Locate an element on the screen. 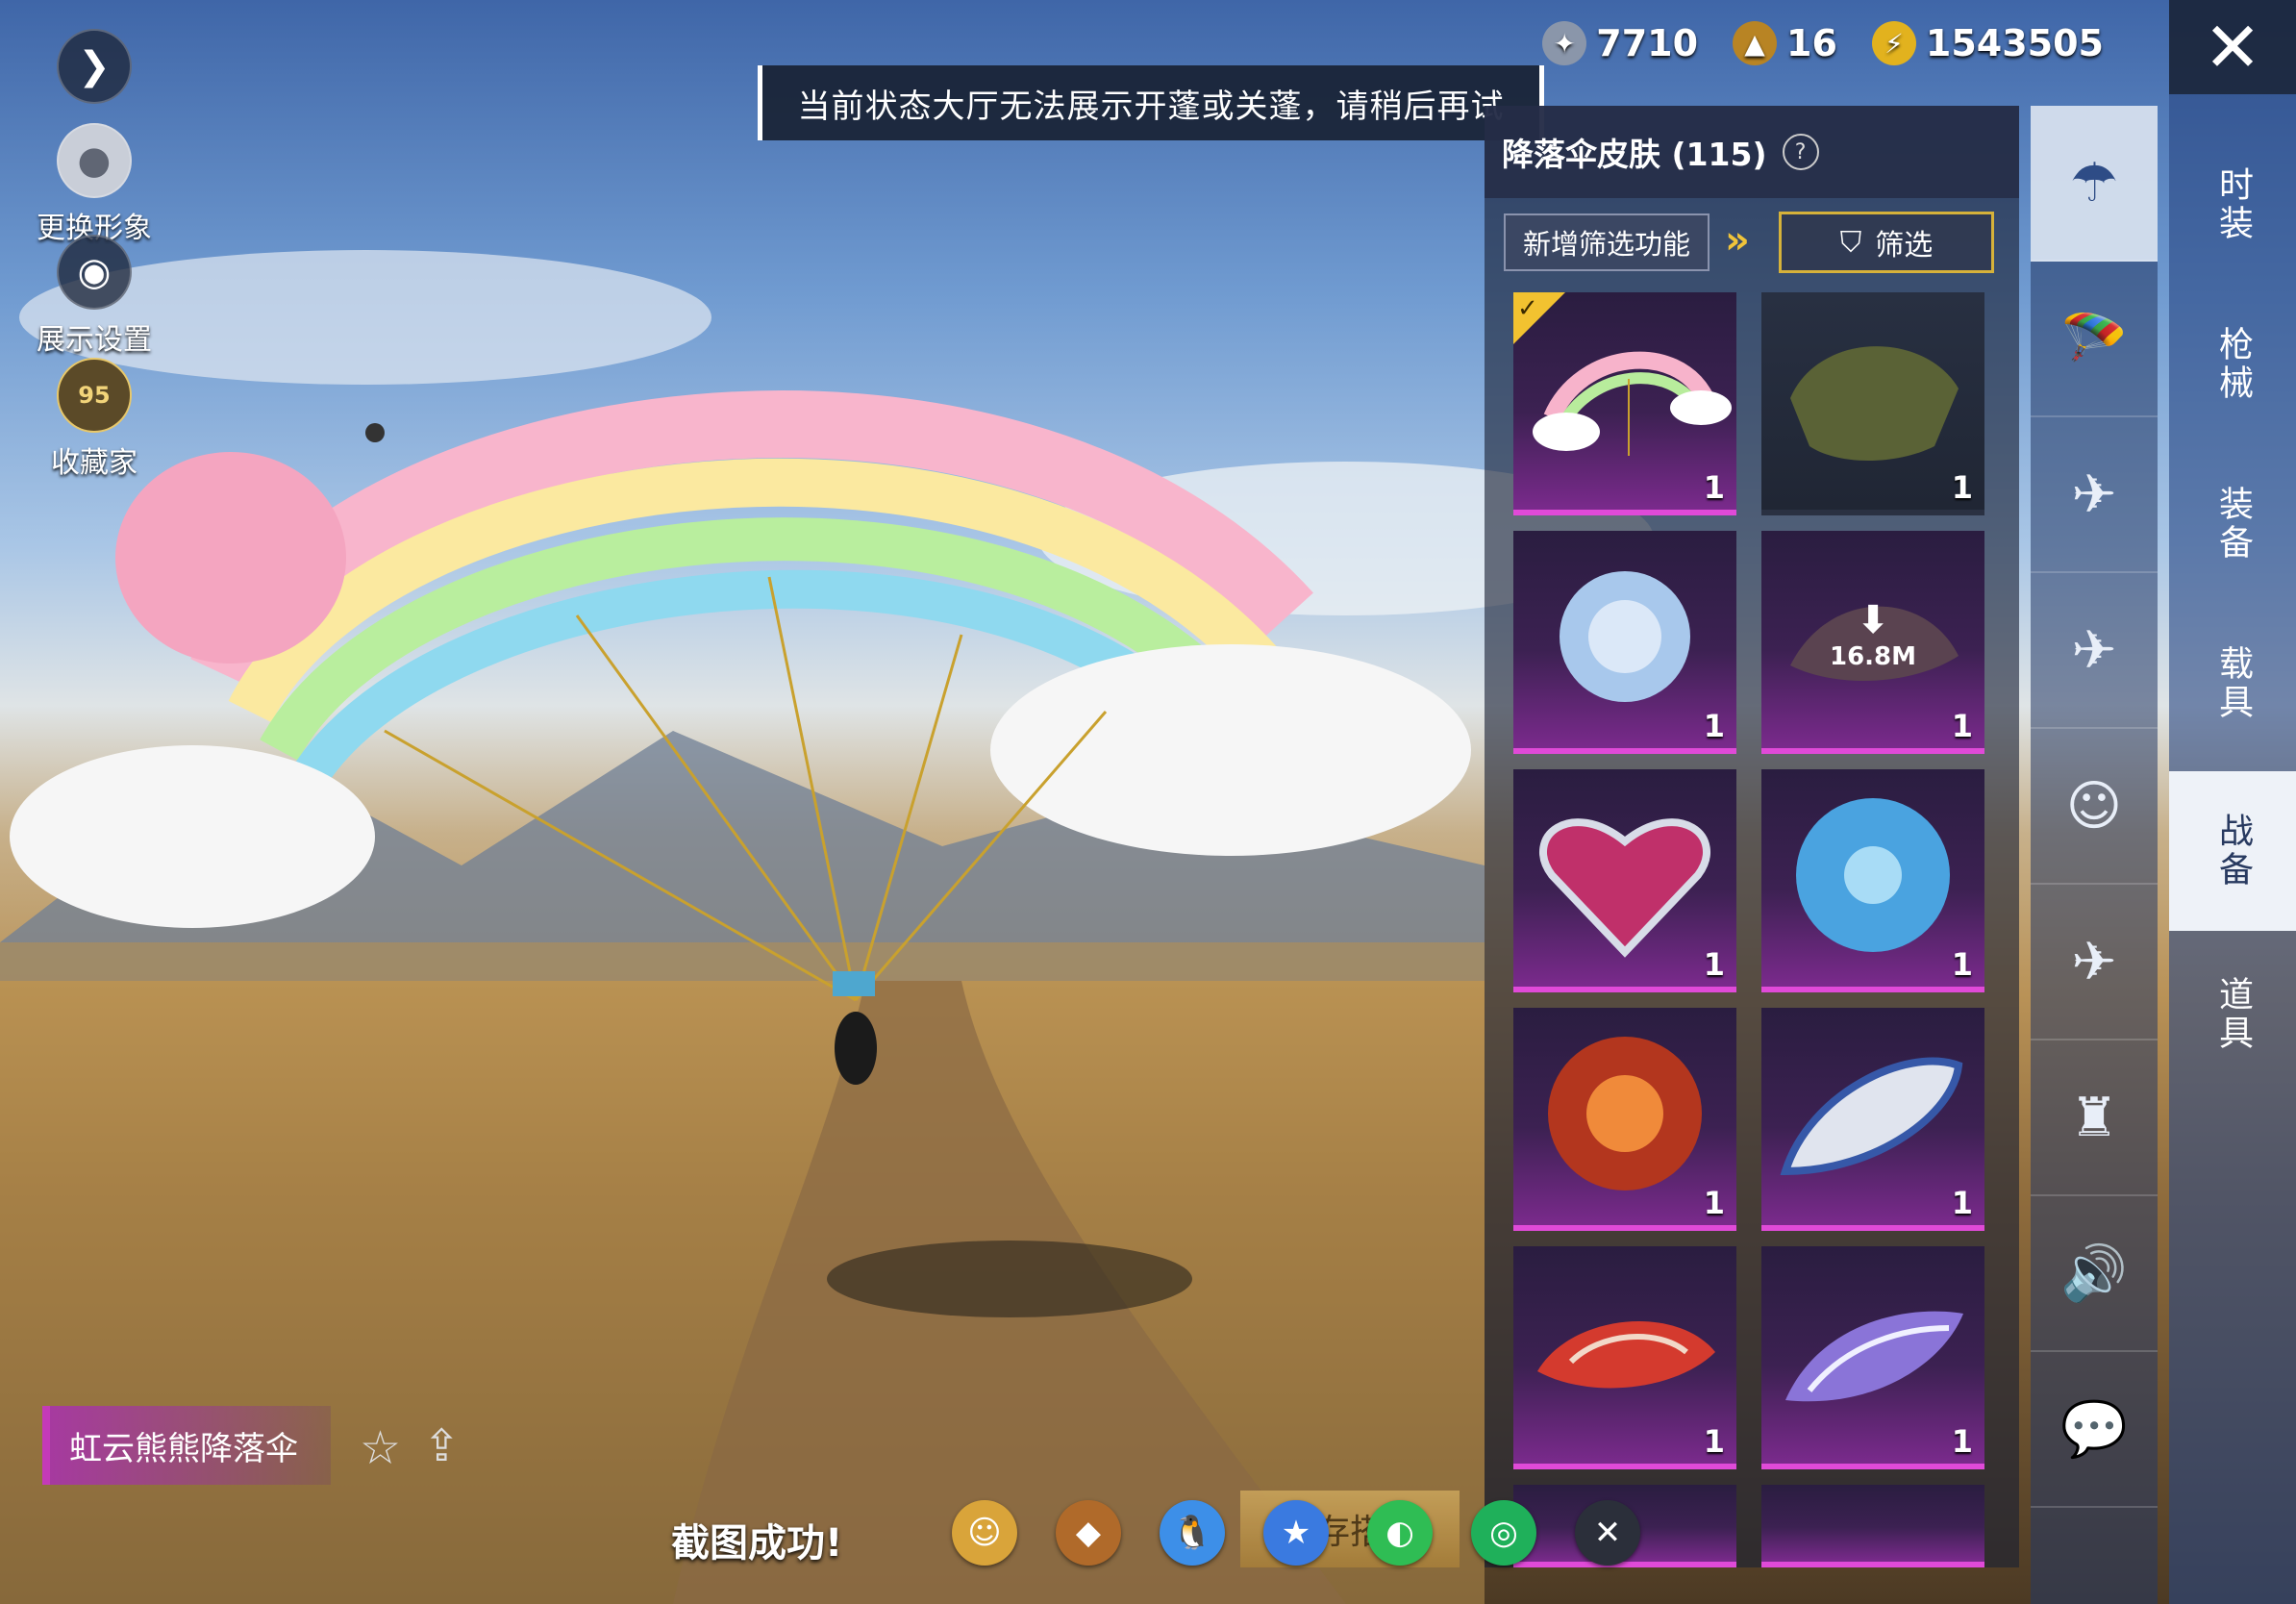 Image resolution: width=2296 pixels, height=1604 pixels. skin-item-download-pending: ⬇ 16.8M 1 is located at coordinates (1872, 642).